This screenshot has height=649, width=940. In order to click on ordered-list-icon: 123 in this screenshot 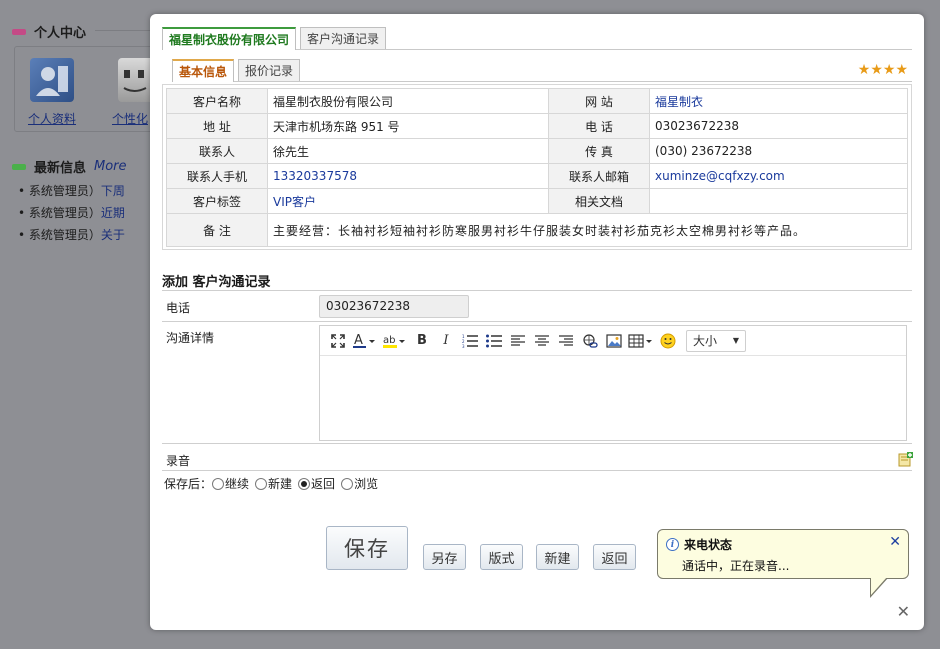, I will do `click(470, 341)`.